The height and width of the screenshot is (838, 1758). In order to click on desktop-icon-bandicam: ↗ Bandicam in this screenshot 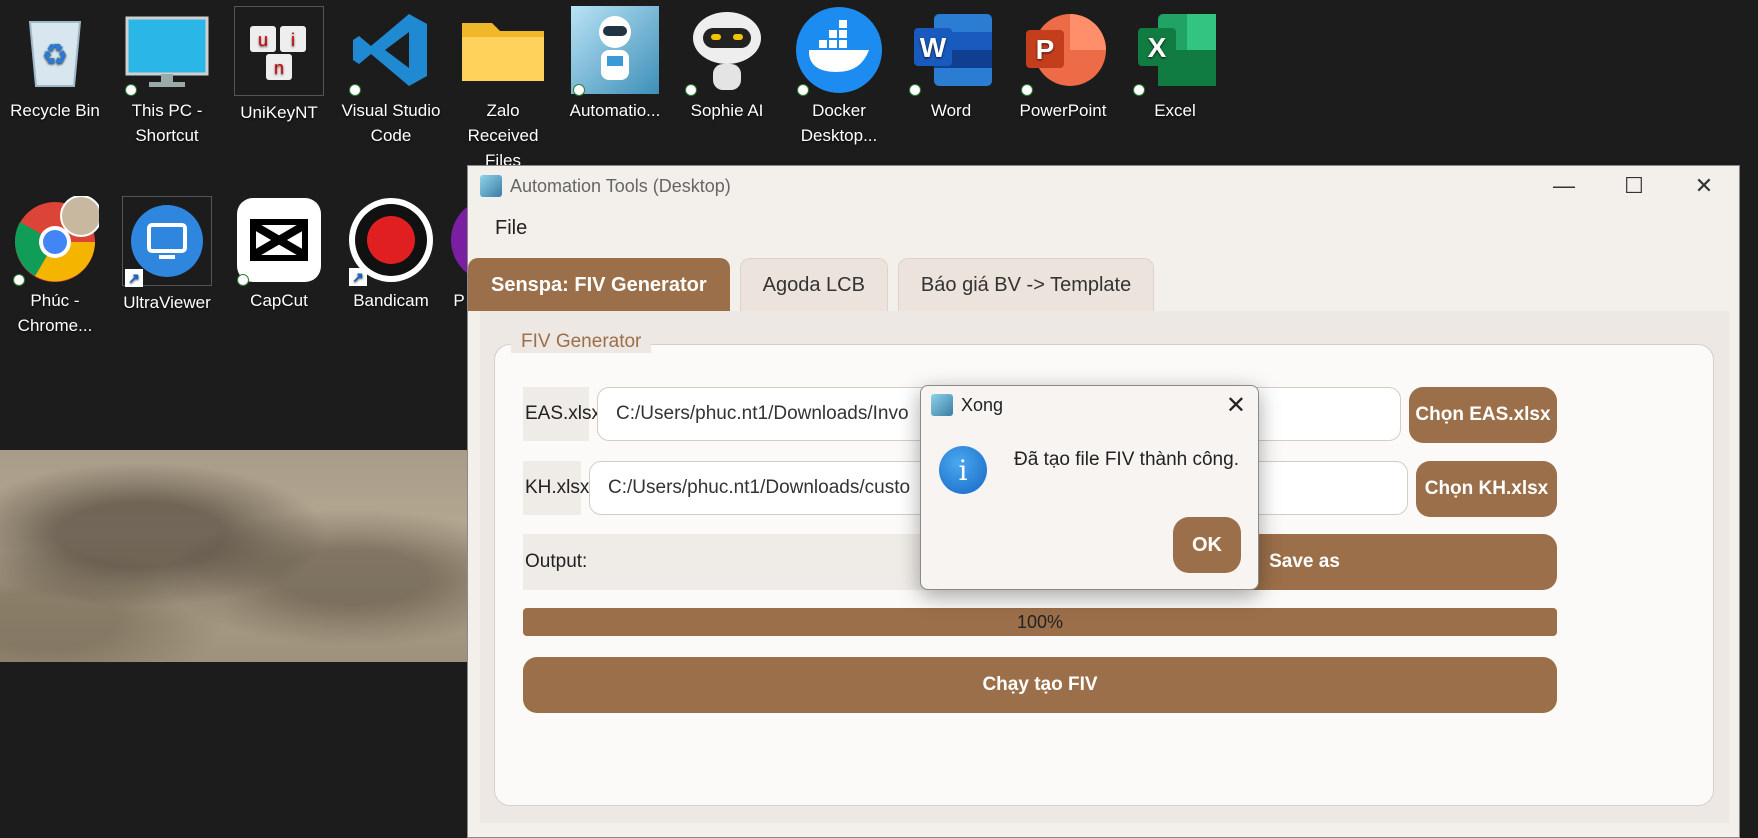, I will do `click(391, 251)`.